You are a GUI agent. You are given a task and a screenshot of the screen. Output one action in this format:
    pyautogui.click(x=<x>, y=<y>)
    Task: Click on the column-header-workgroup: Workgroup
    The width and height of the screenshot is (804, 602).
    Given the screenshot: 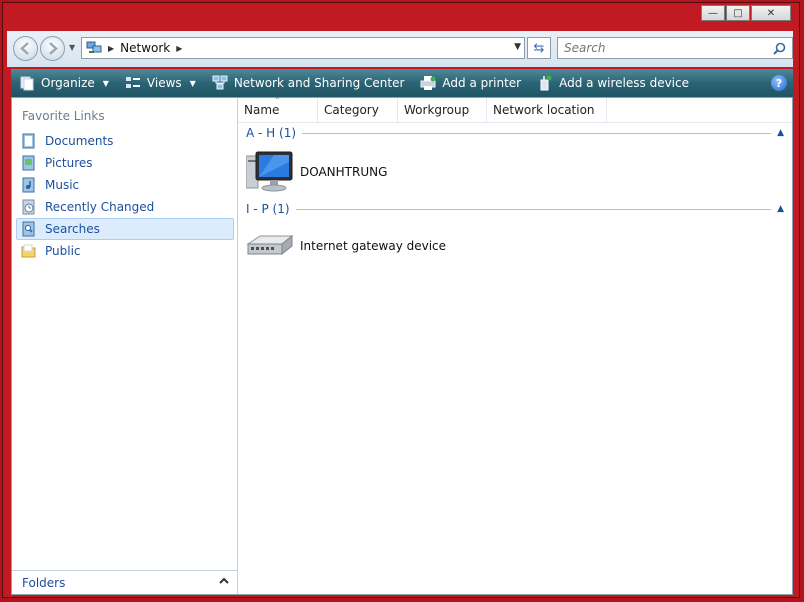 What is the action you would take?
    pyautogui.click(x=442, y=110)
    